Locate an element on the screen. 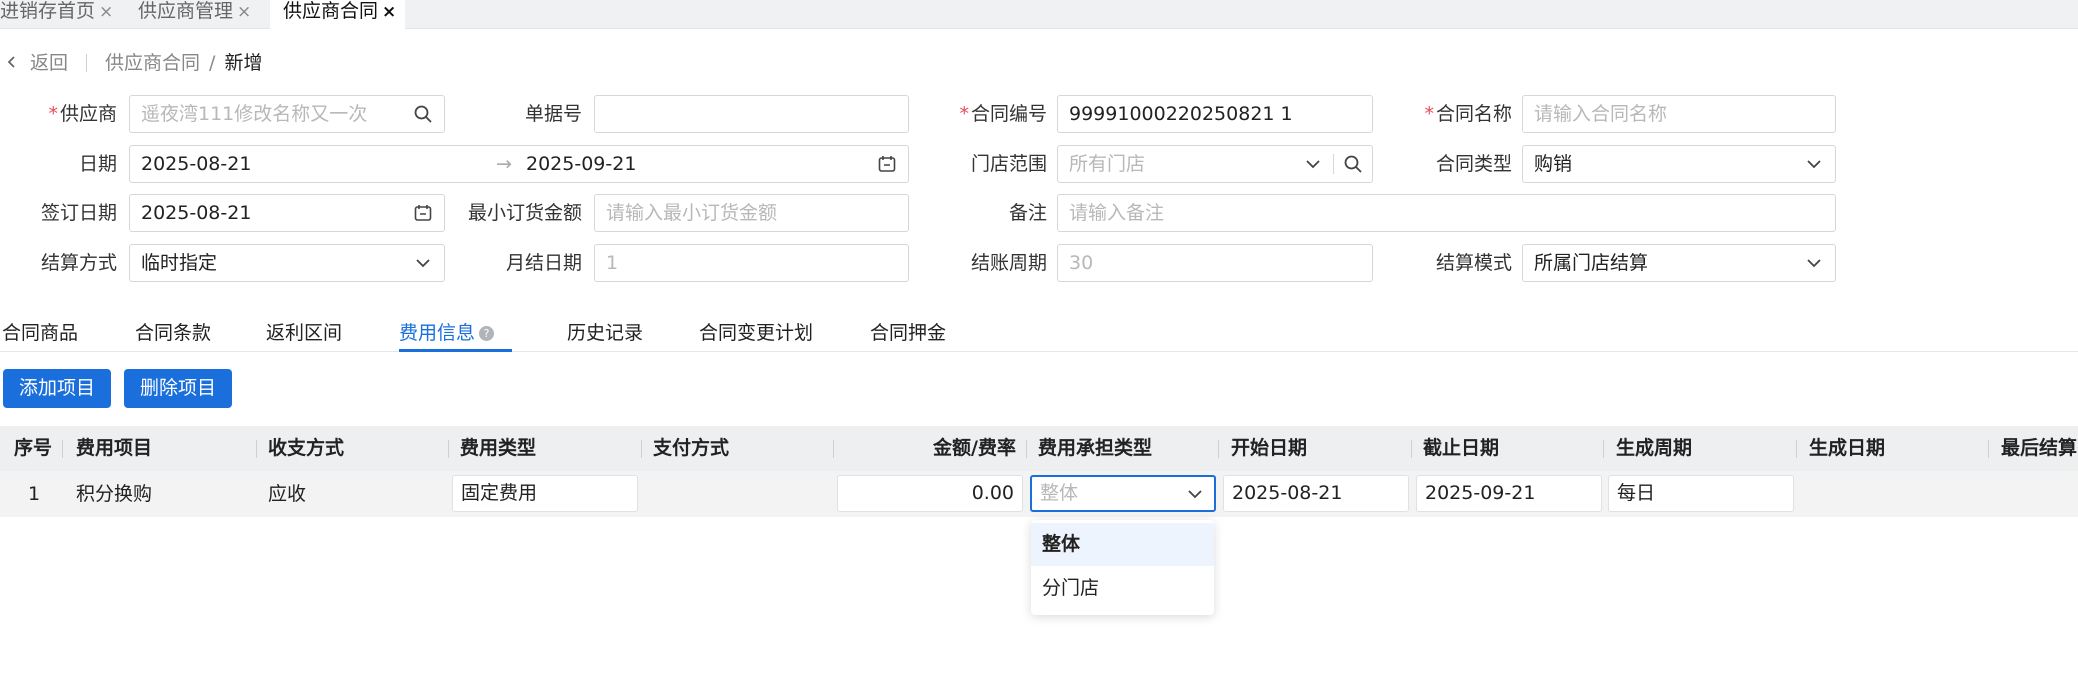 Image resolution: width=2078 pixels, height=685 pixels. dropdown-option-per-store: 分门店 is located at coordinates (1122, 588).